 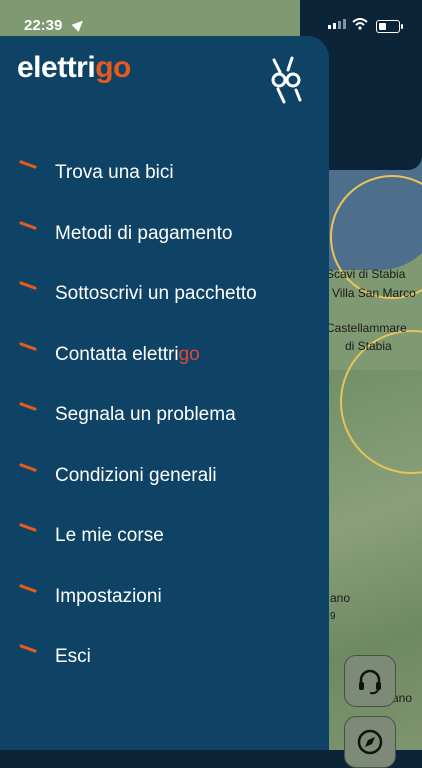 I want to click on map-label: Castellammare, so click(x=366, y=328).